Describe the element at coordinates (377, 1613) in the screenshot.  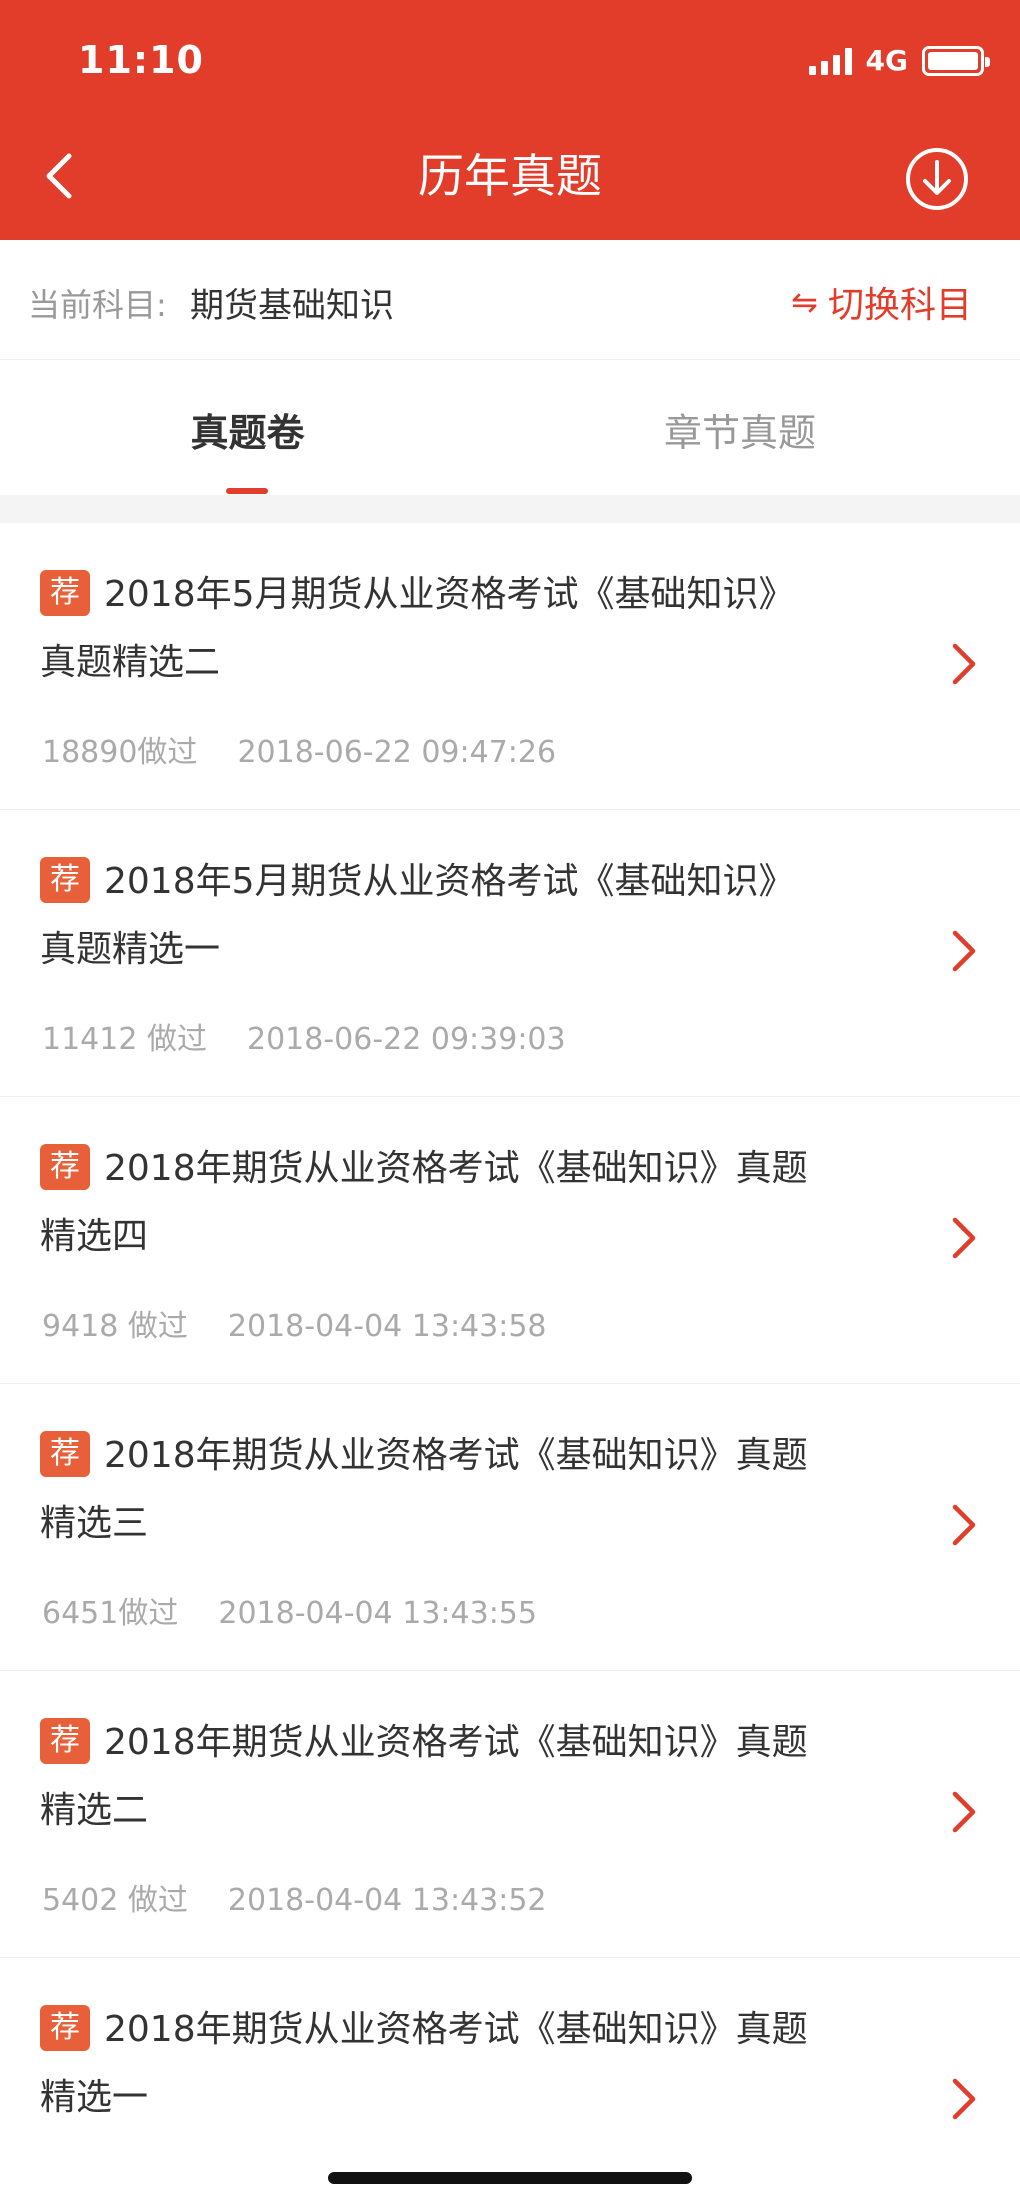
I see `item-date: 2018-04-04 13:43:55` at that location.